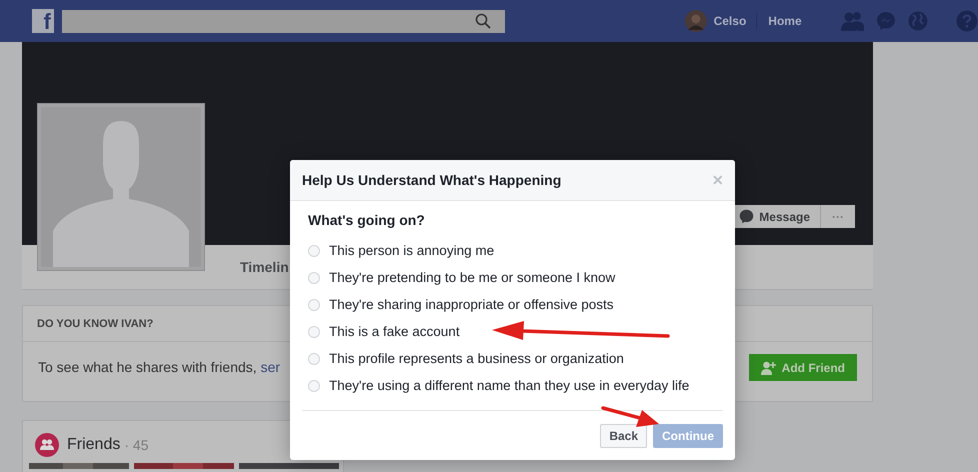 This screenshot has width=978, height=472. Describe the element at coordinates (93, 445) in the screenshot. I see `friends-title: Friends` at that location.